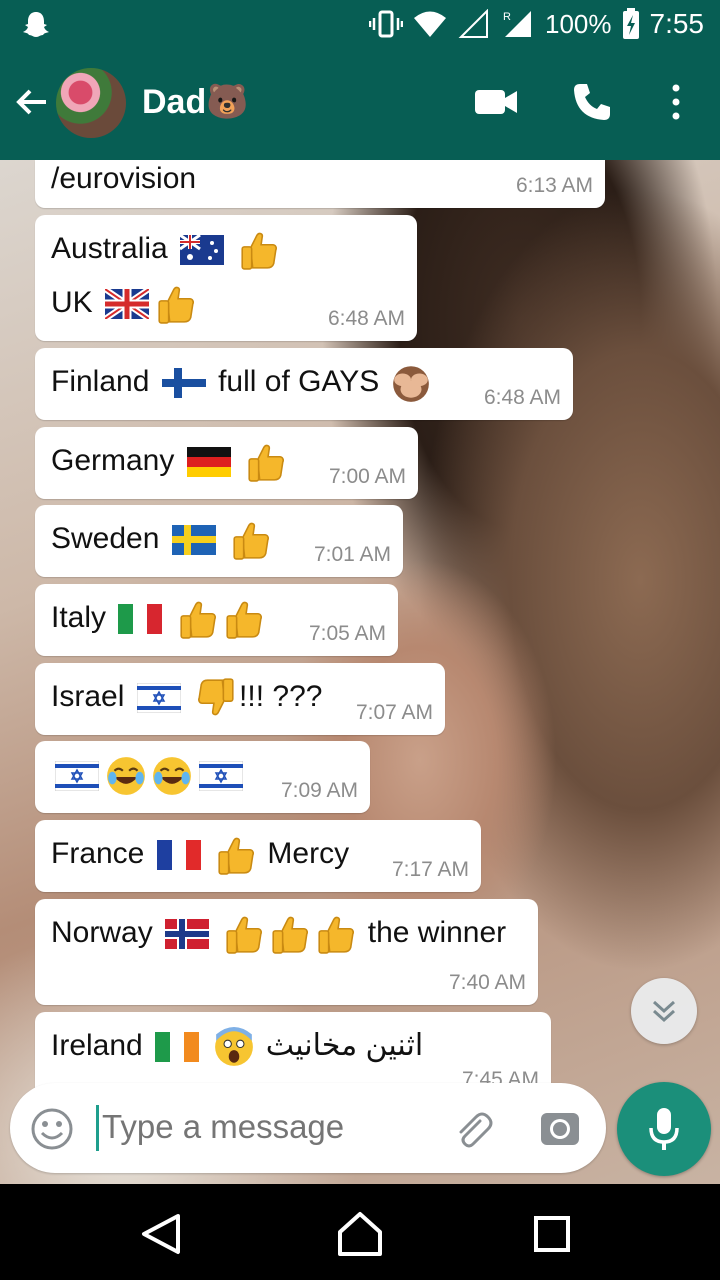 Image resolution: width=720 pixels, height=1280 pixels. Describe the element at coordinates (194, 540) in the screenshot. I see `sweden-flag-icon` at that location.